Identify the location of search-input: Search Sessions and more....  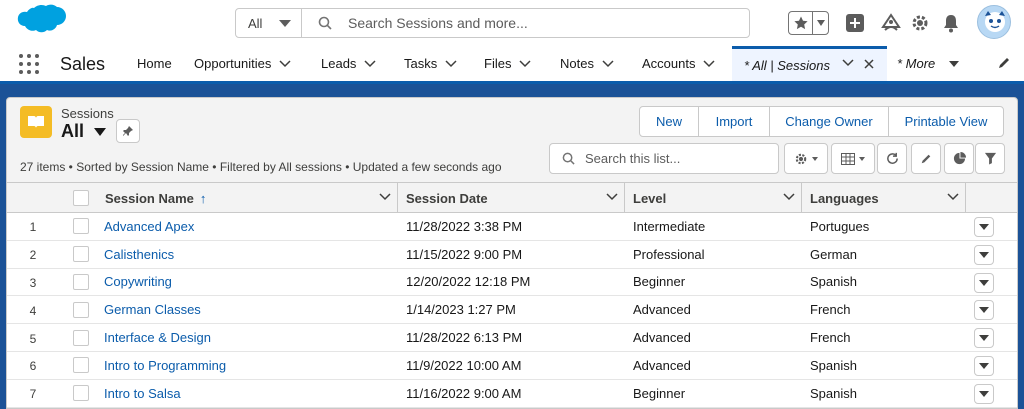
(525, 23).